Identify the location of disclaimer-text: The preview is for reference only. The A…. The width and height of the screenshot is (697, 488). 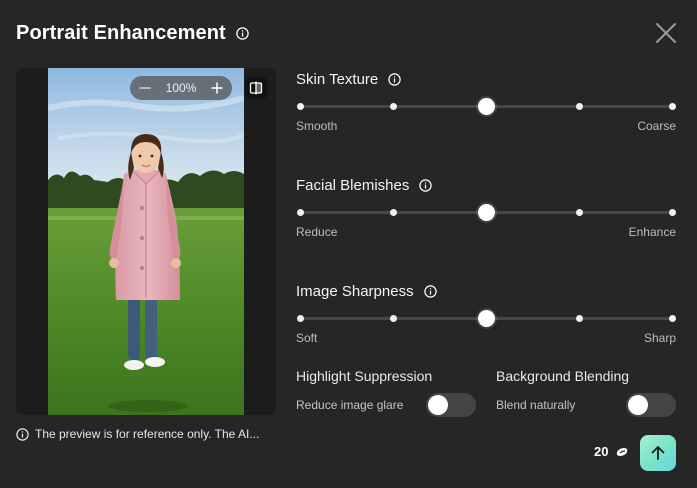
(147, 434).